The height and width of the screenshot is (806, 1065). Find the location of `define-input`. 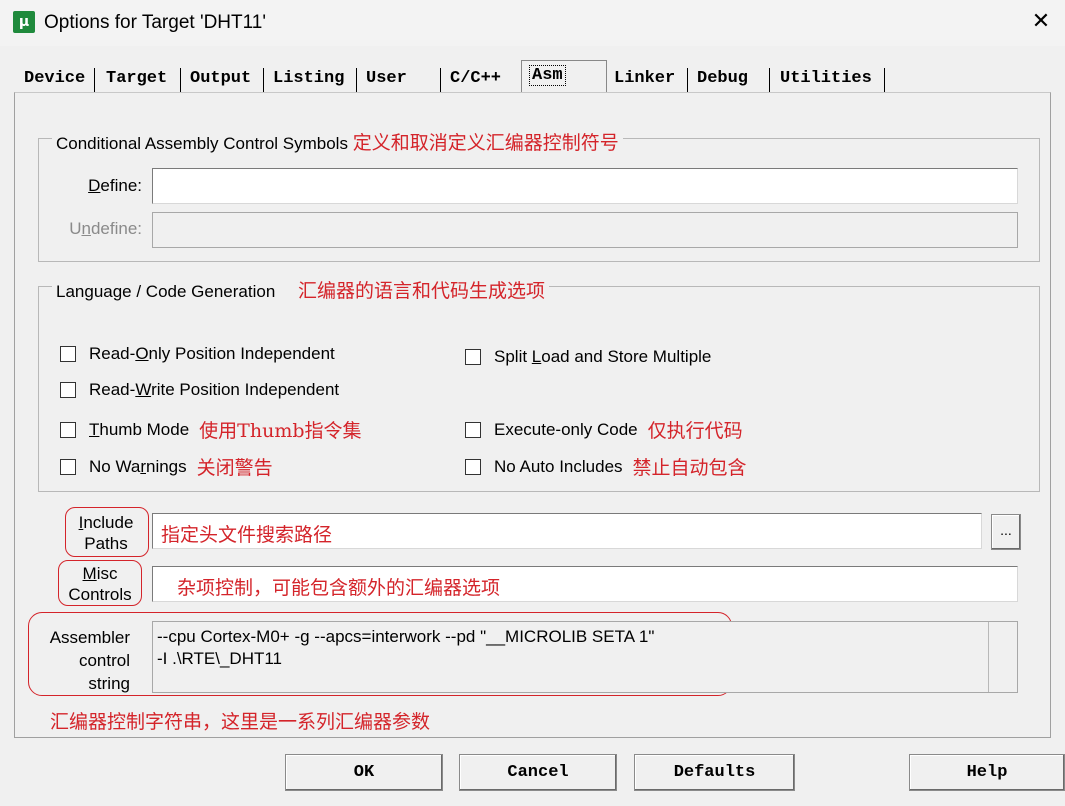

define-input is located at coordinates (585, 186).